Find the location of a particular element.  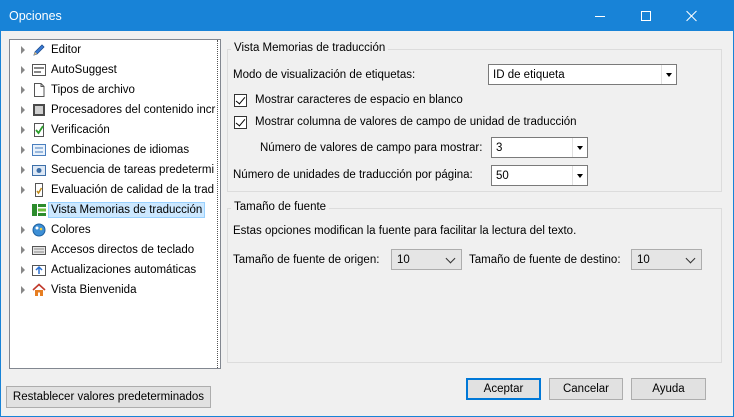

reset-defaults-button: Restablecer valores predeterminados is located at coordinates (108, 397).